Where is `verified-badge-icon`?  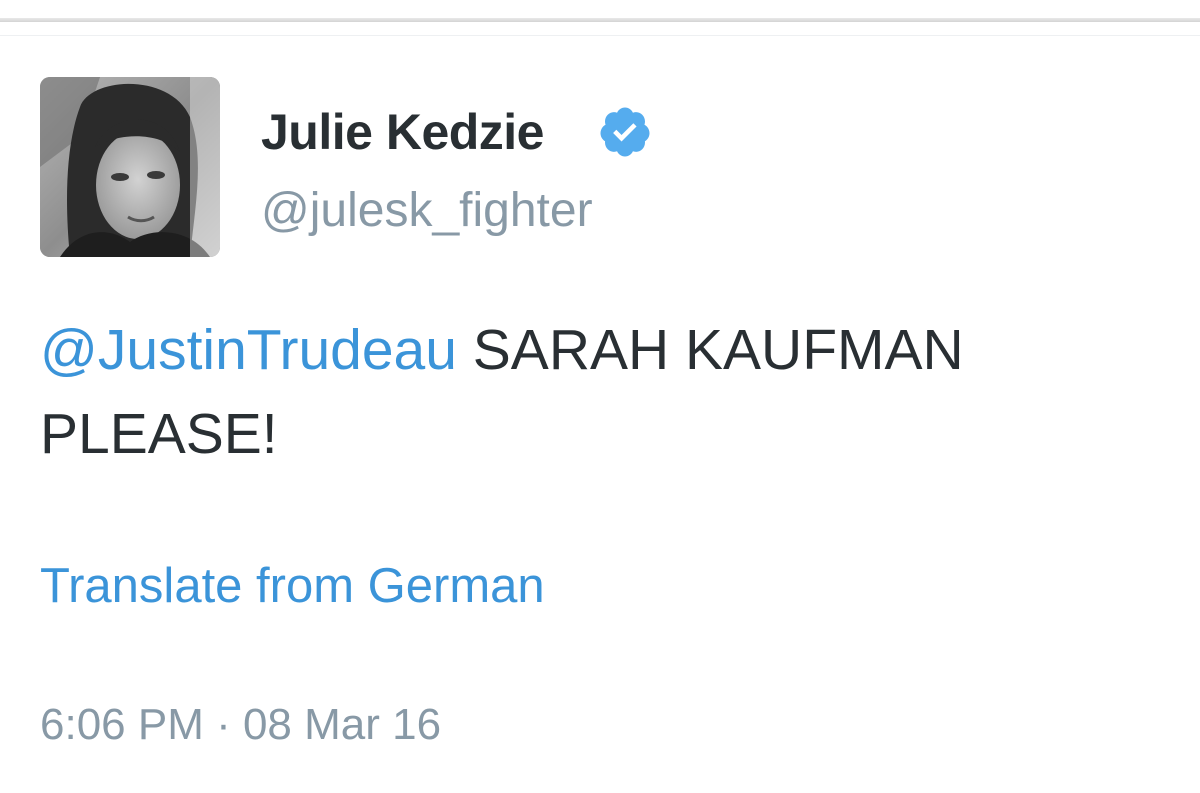 verified-badge-icon is located at coordinates (625, 132).